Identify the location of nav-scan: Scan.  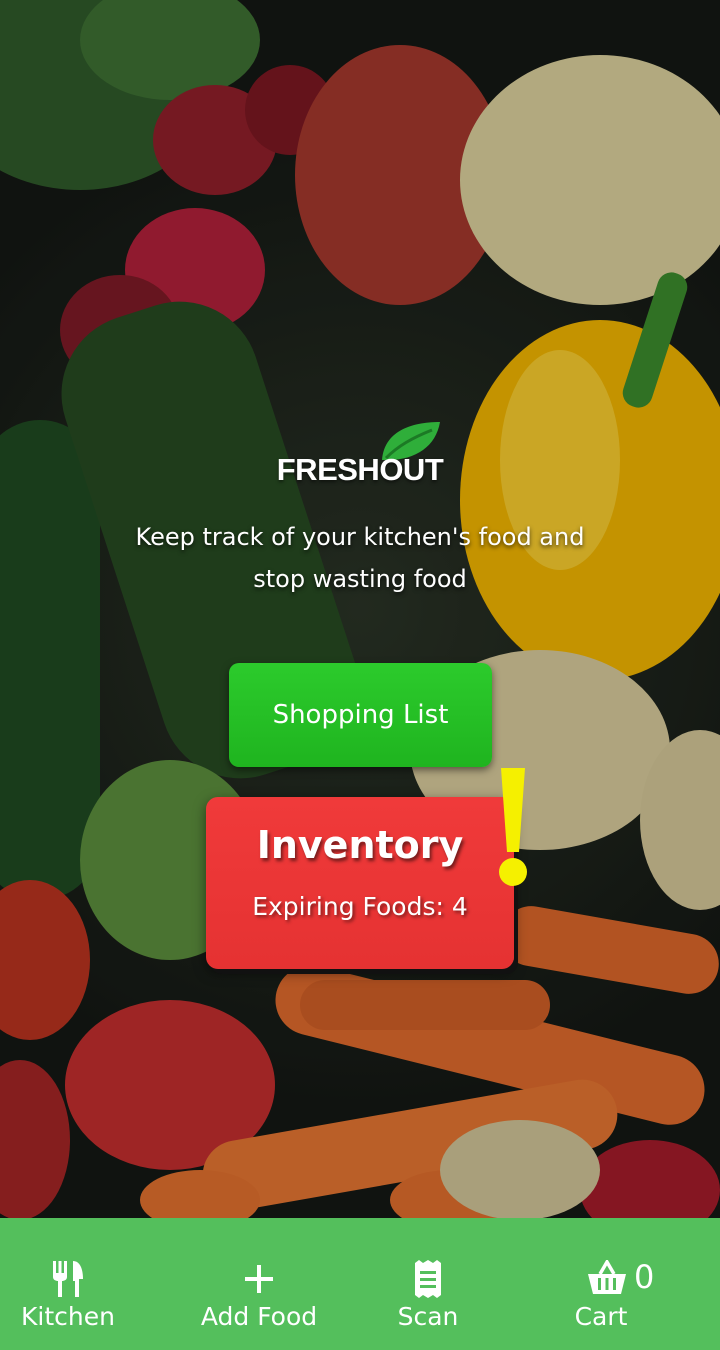
(428, 1284).